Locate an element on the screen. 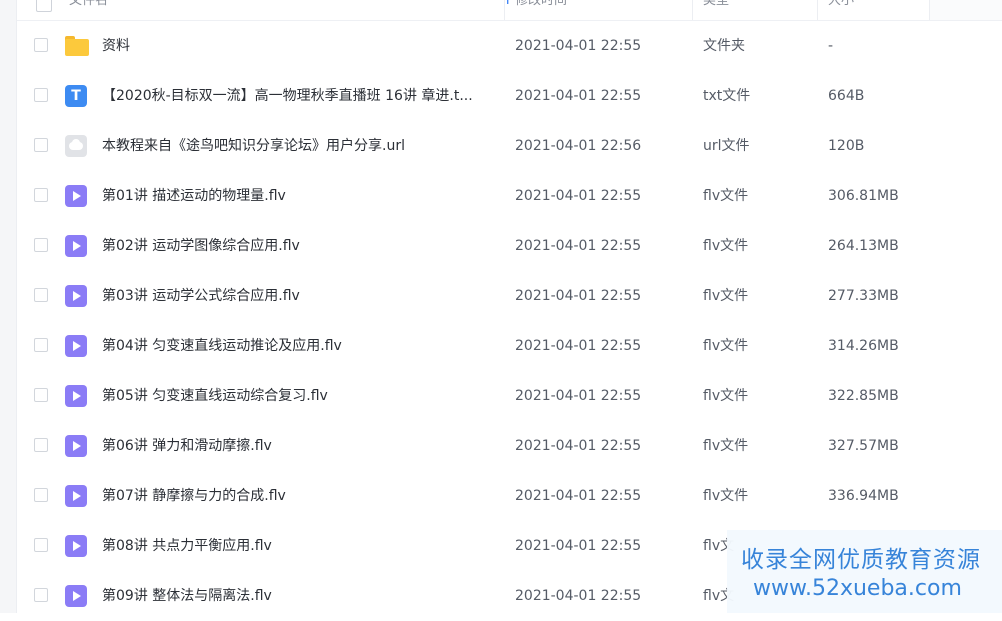  file-name: 第05讲 匀变速直线运动综合复习.flv is located at coordinates (215, 396).